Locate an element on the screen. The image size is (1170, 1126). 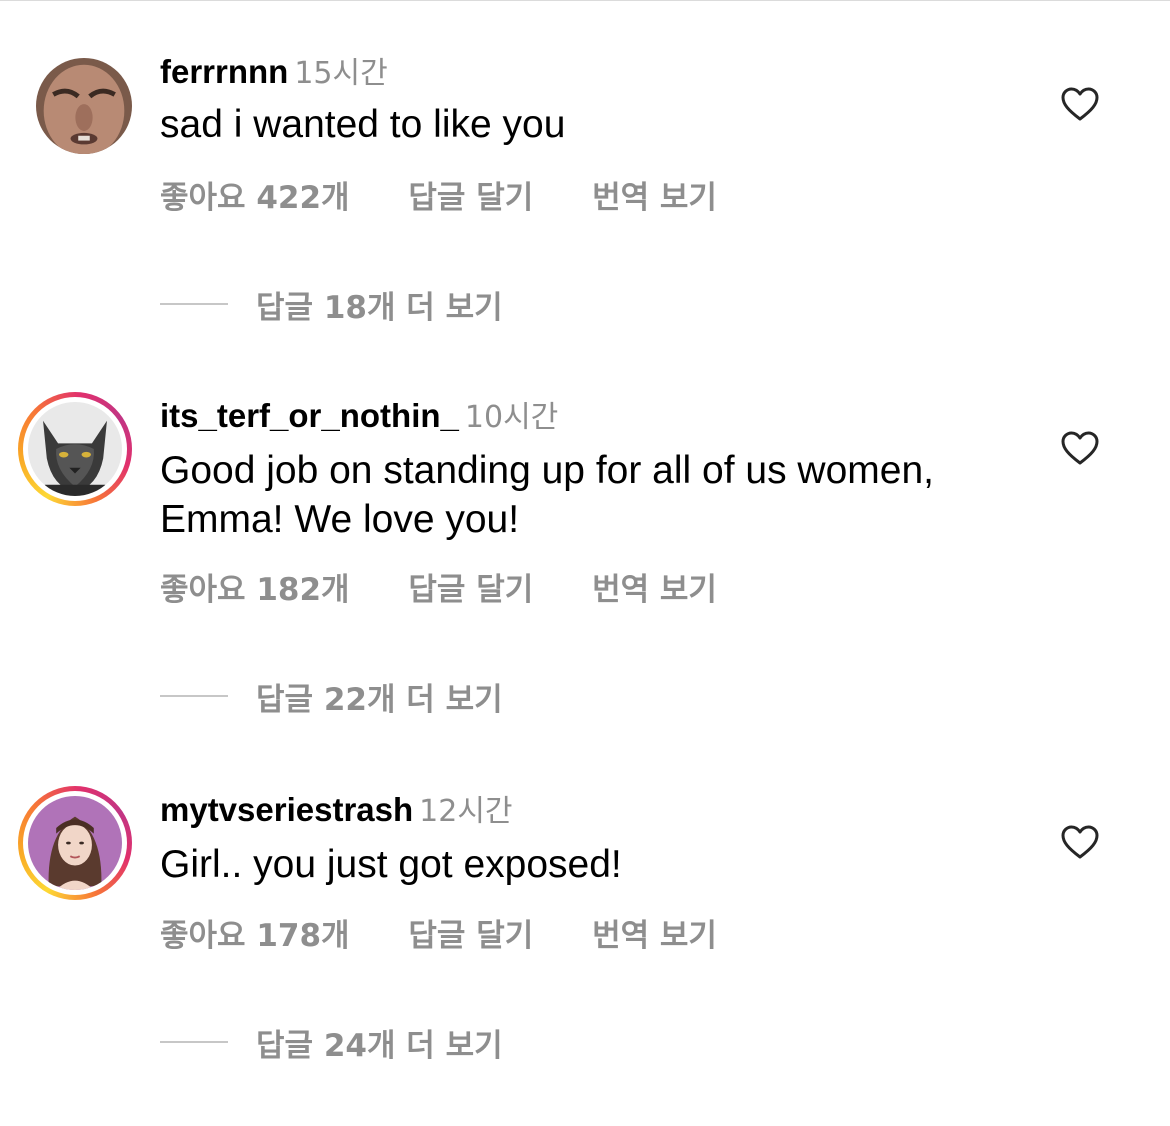
timestamp: 15시간 is located at coordinates (341, 73).